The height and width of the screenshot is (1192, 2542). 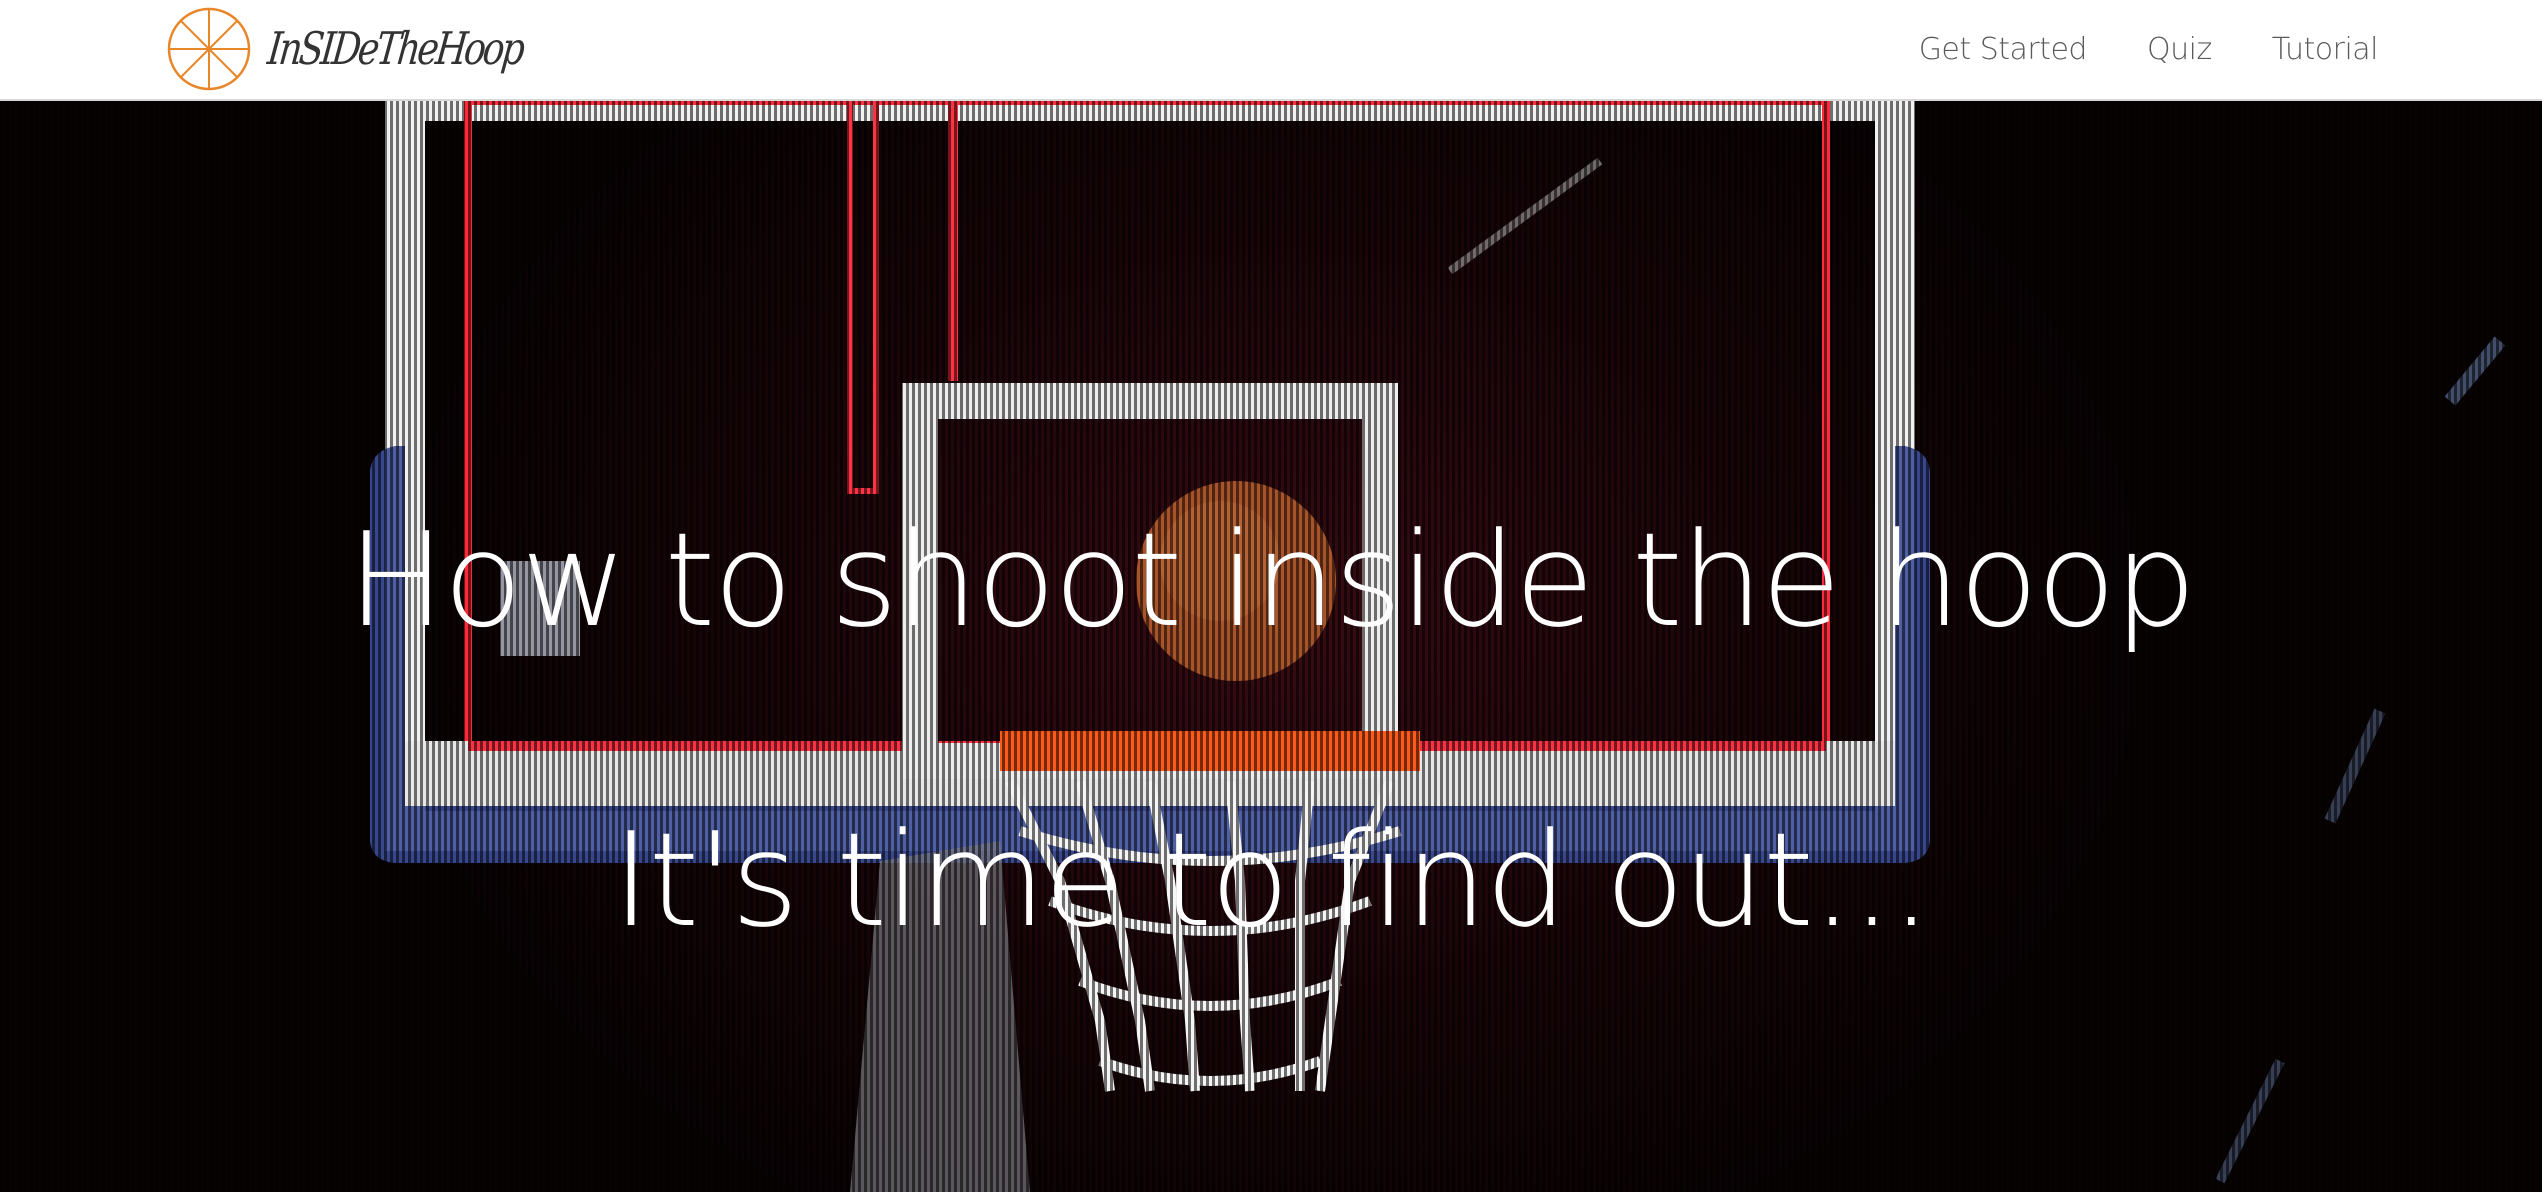 I want to click on brand-home-link: InSIDeTheHoop, so click(x=345, y=49).